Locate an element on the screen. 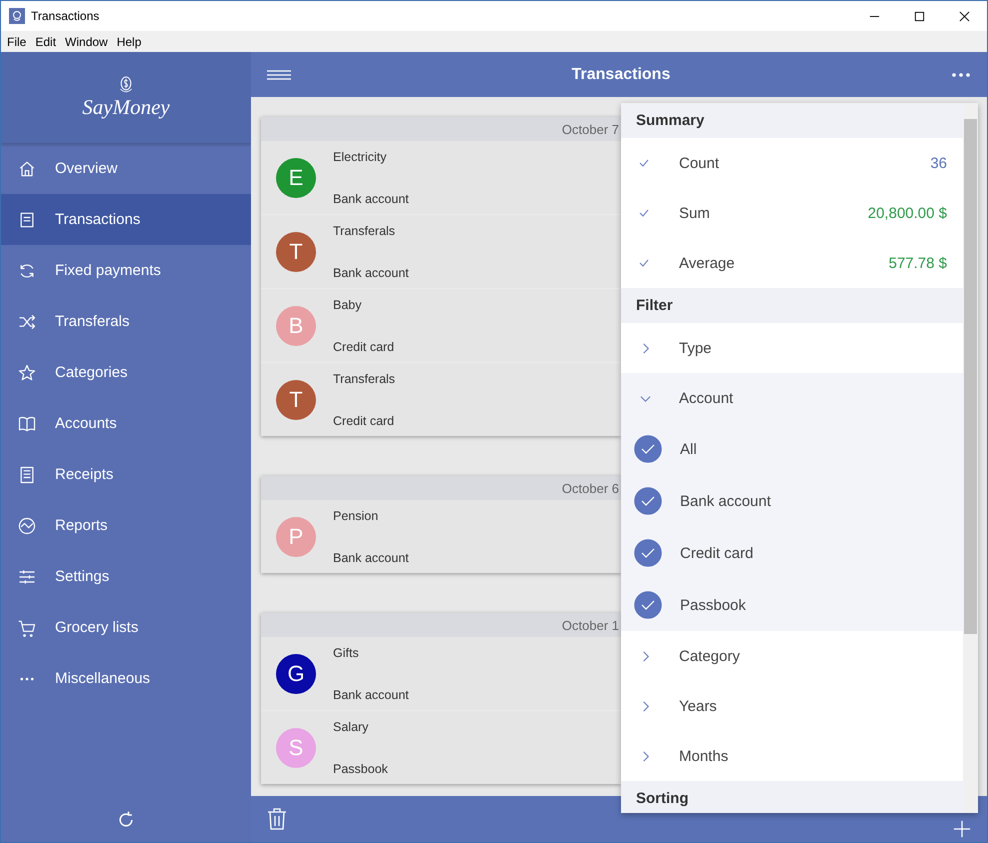  transaction-row: P Pension Bank account is located at coordinates (441, 536).